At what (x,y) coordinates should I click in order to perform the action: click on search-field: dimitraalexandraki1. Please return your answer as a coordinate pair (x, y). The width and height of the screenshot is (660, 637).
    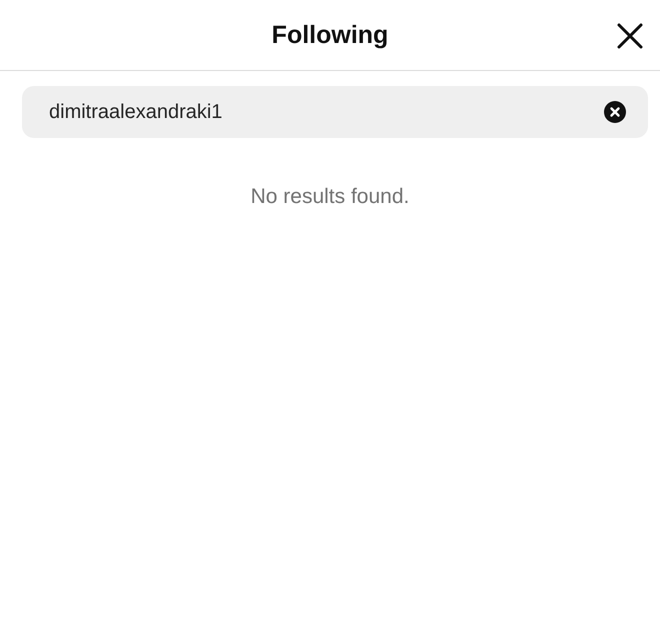
    Looking at the image, I should click on (335, 112).